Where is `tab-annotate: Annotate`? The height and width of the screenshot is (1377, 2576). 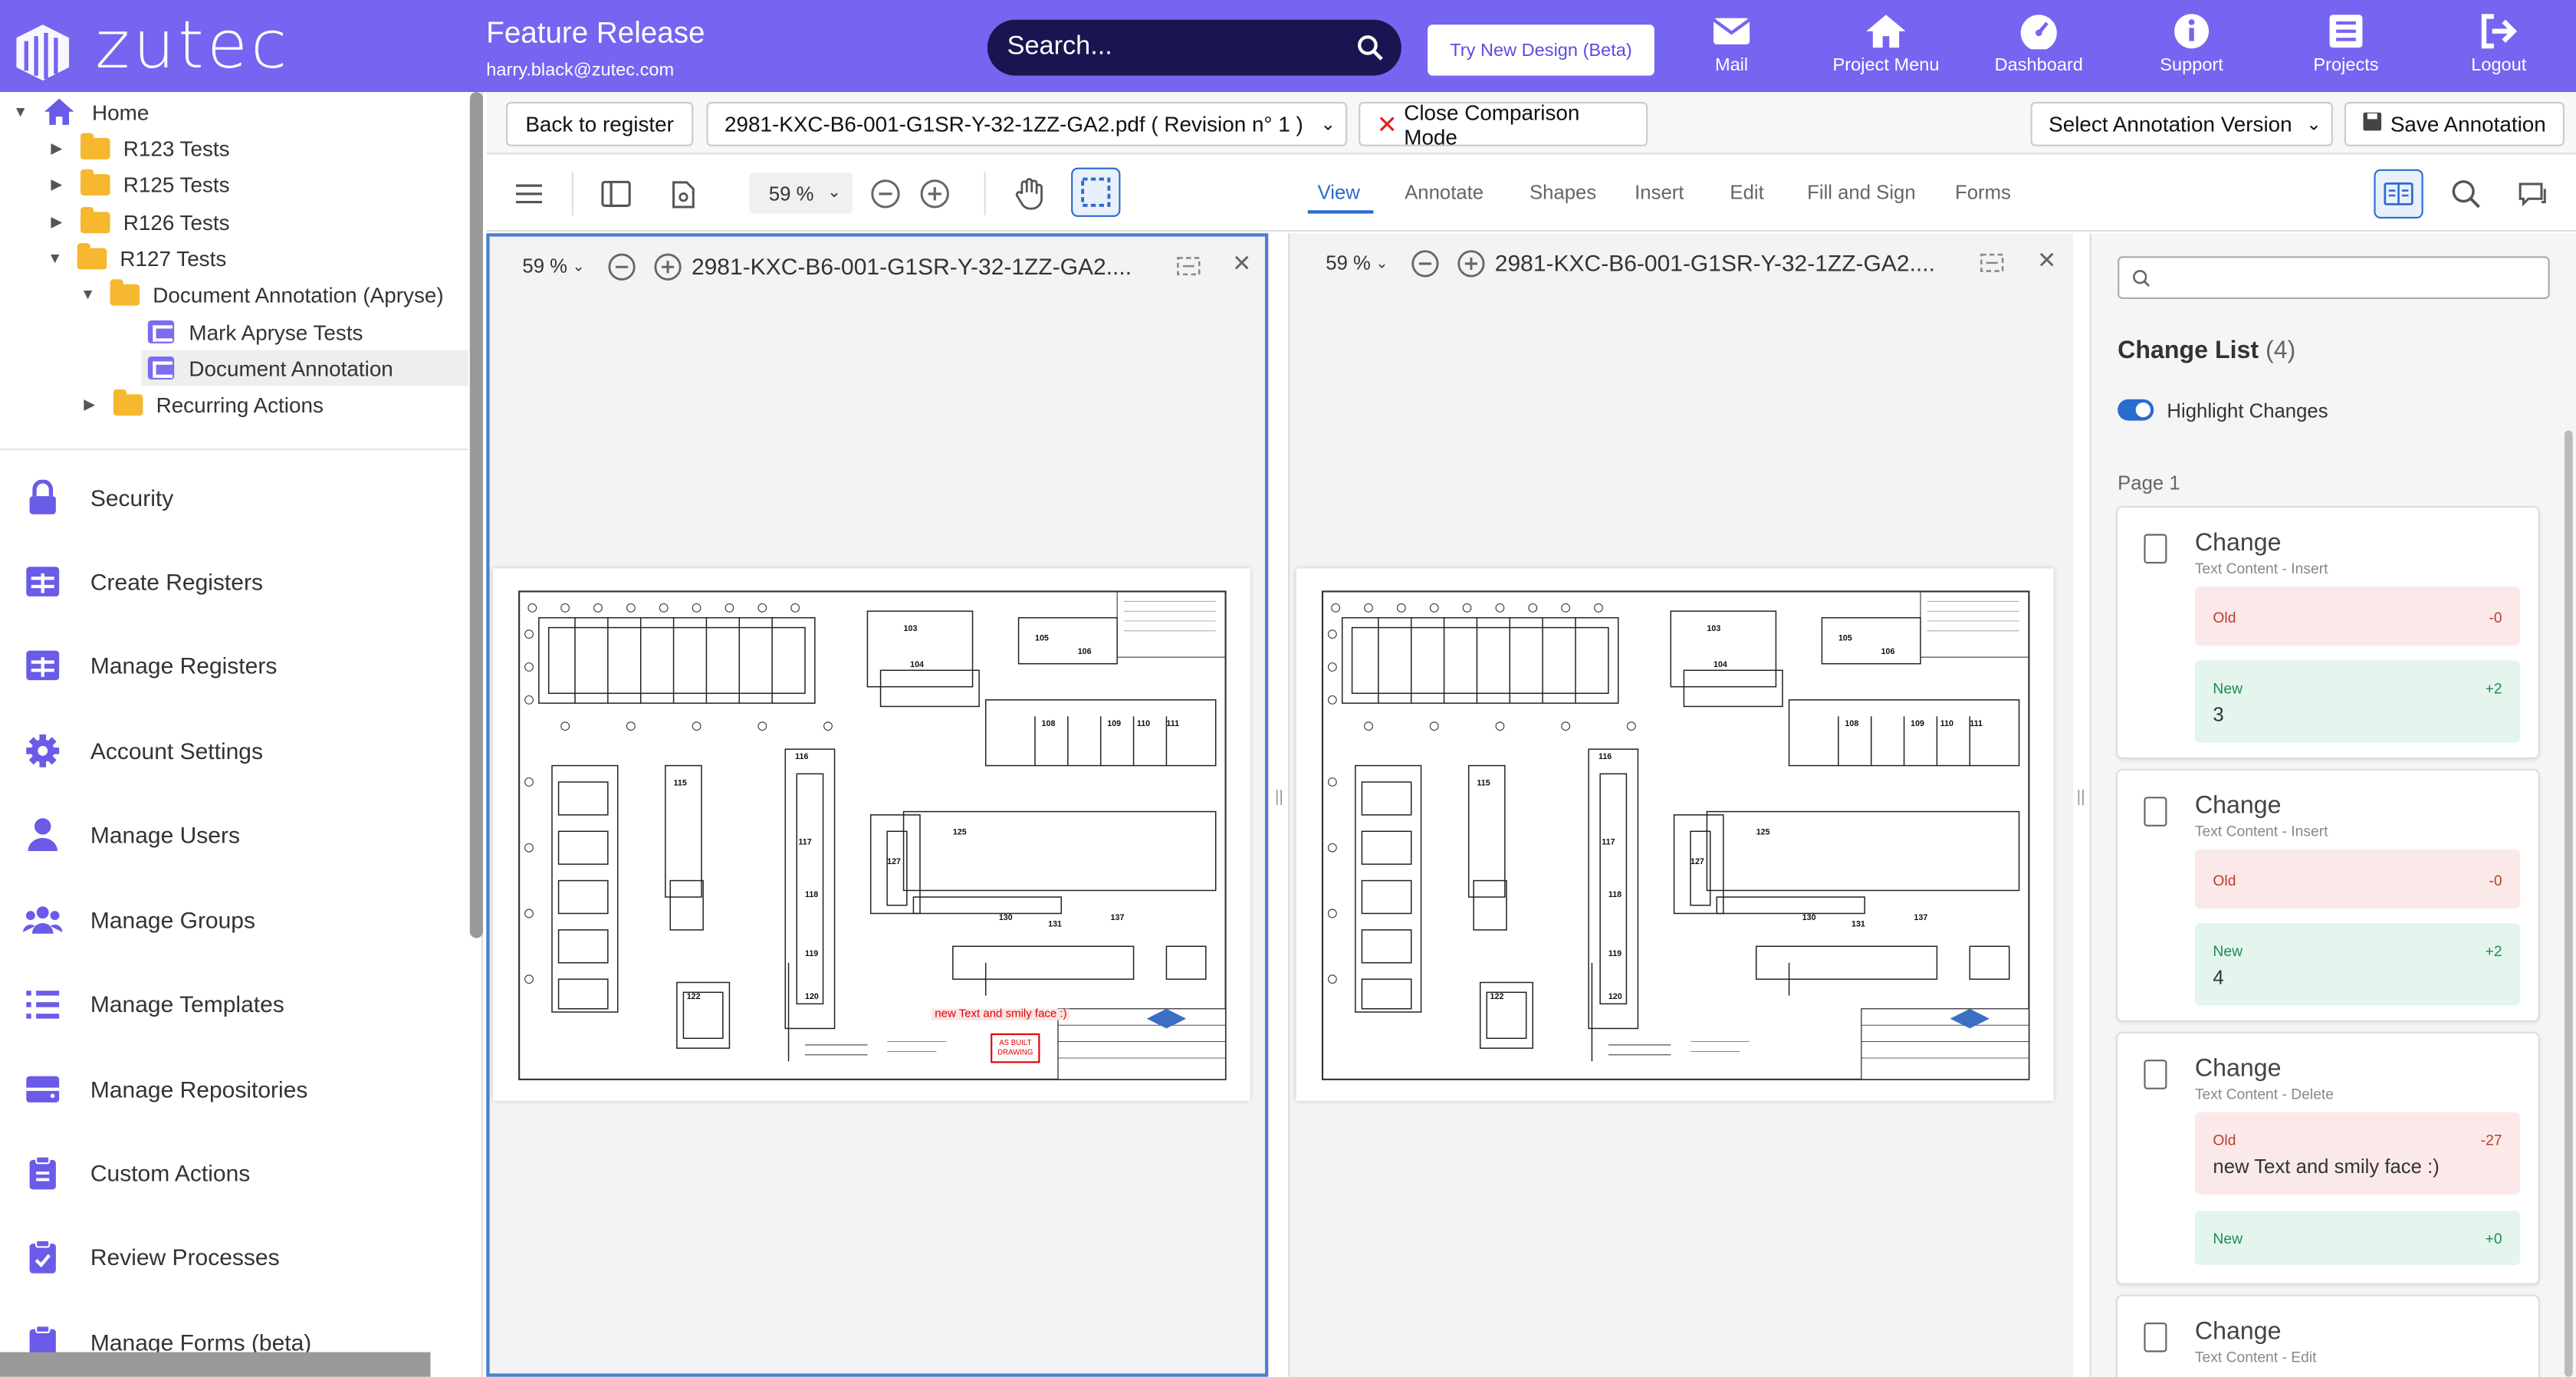
tab-annotate: Annotate is located at coordinates (1445, 192).